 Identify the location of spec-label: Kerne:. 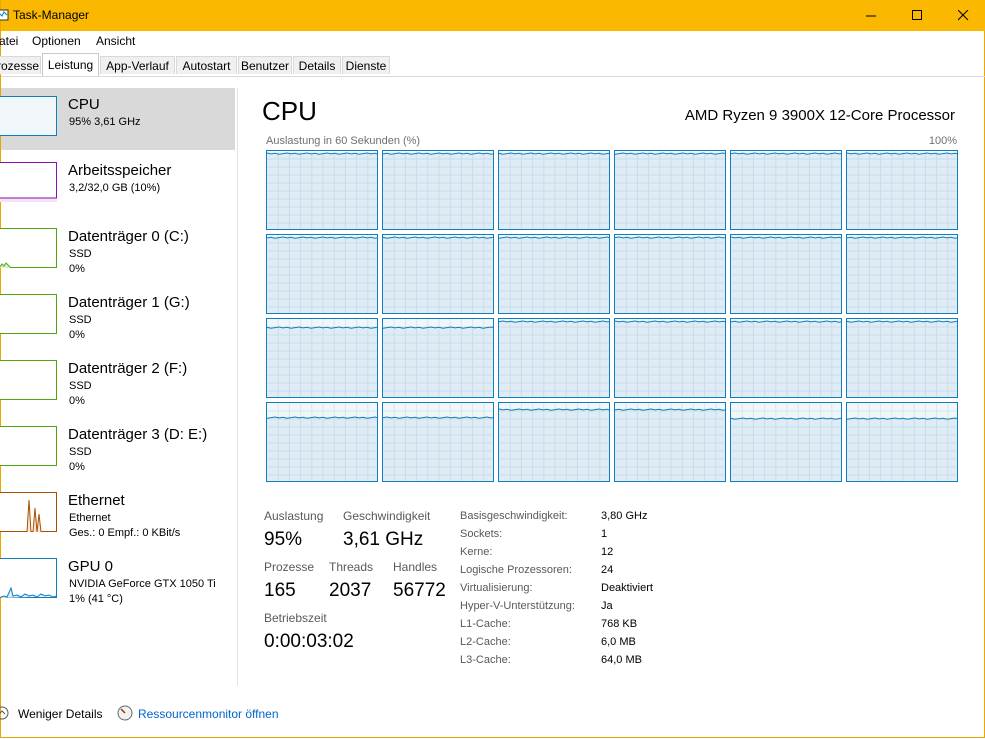
(476, 552).